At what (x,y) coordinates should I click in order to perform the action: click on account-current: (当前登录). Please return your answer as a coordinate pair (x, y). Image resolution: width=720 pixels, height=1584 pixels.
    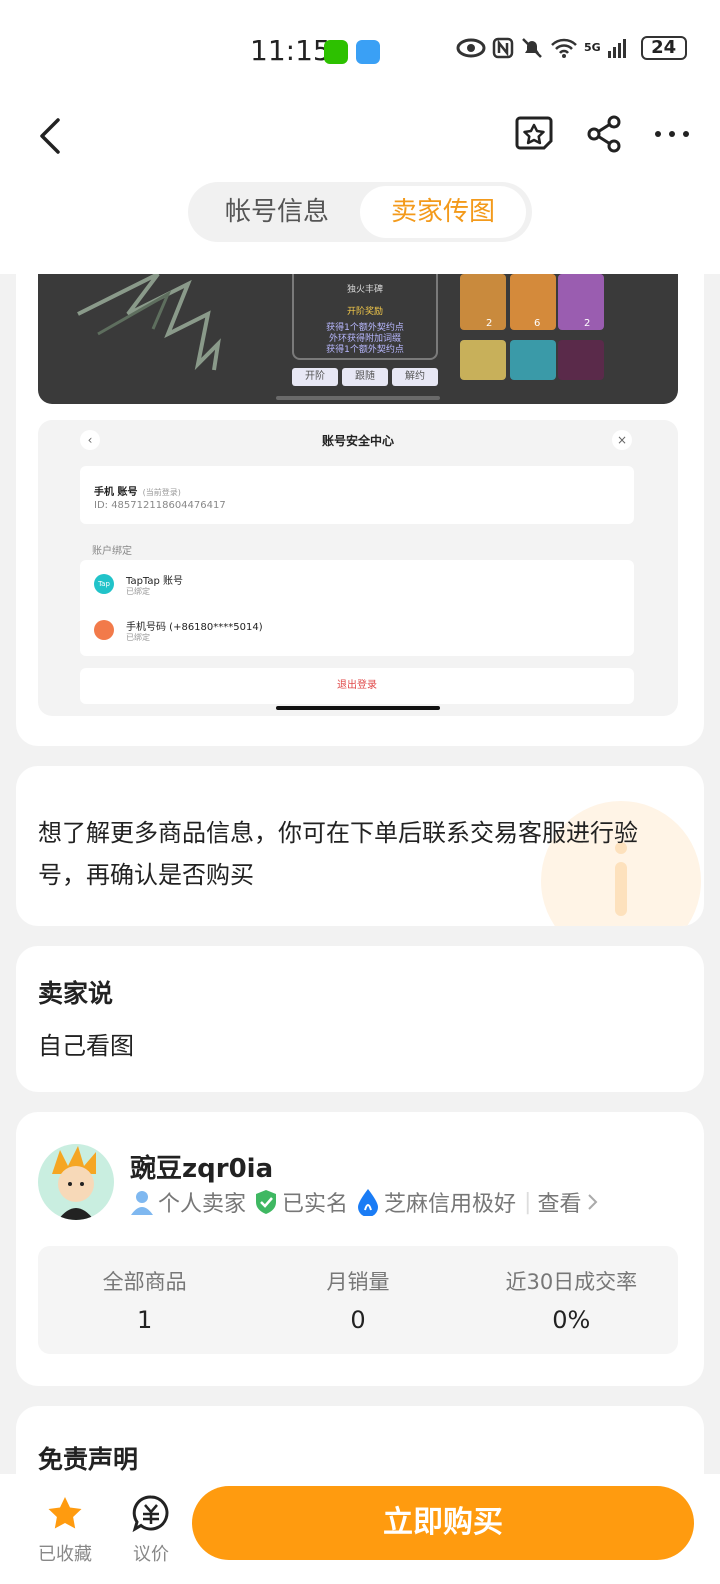
    Looking at the image, I should click on (161, 492).